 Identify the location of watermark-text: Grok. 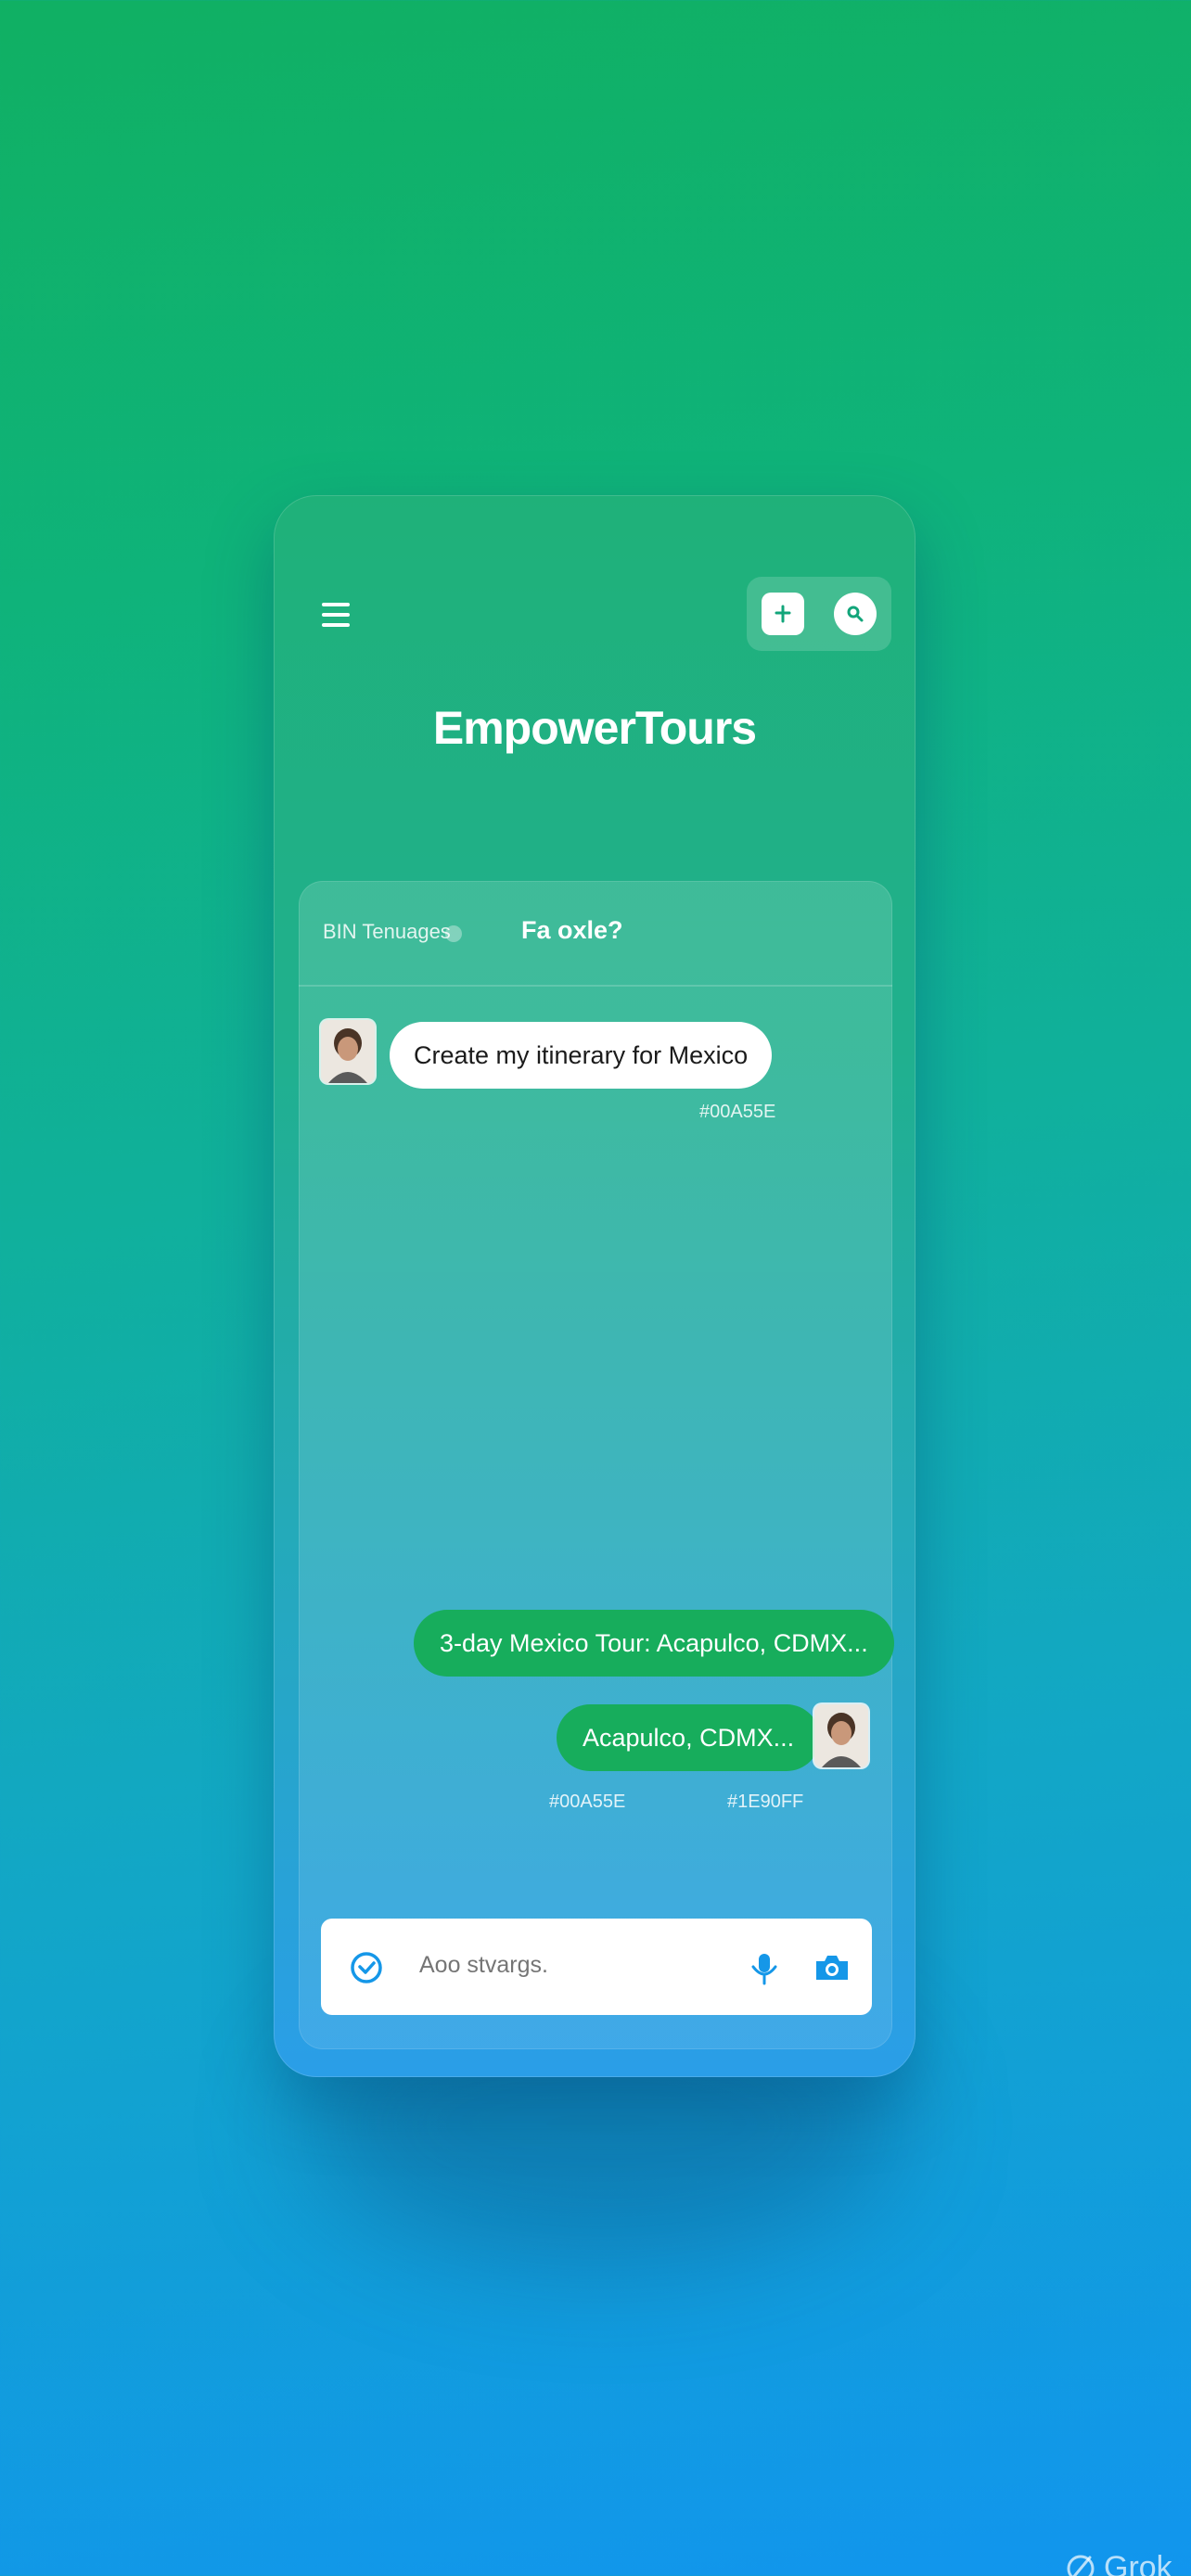
(1138, 2563).